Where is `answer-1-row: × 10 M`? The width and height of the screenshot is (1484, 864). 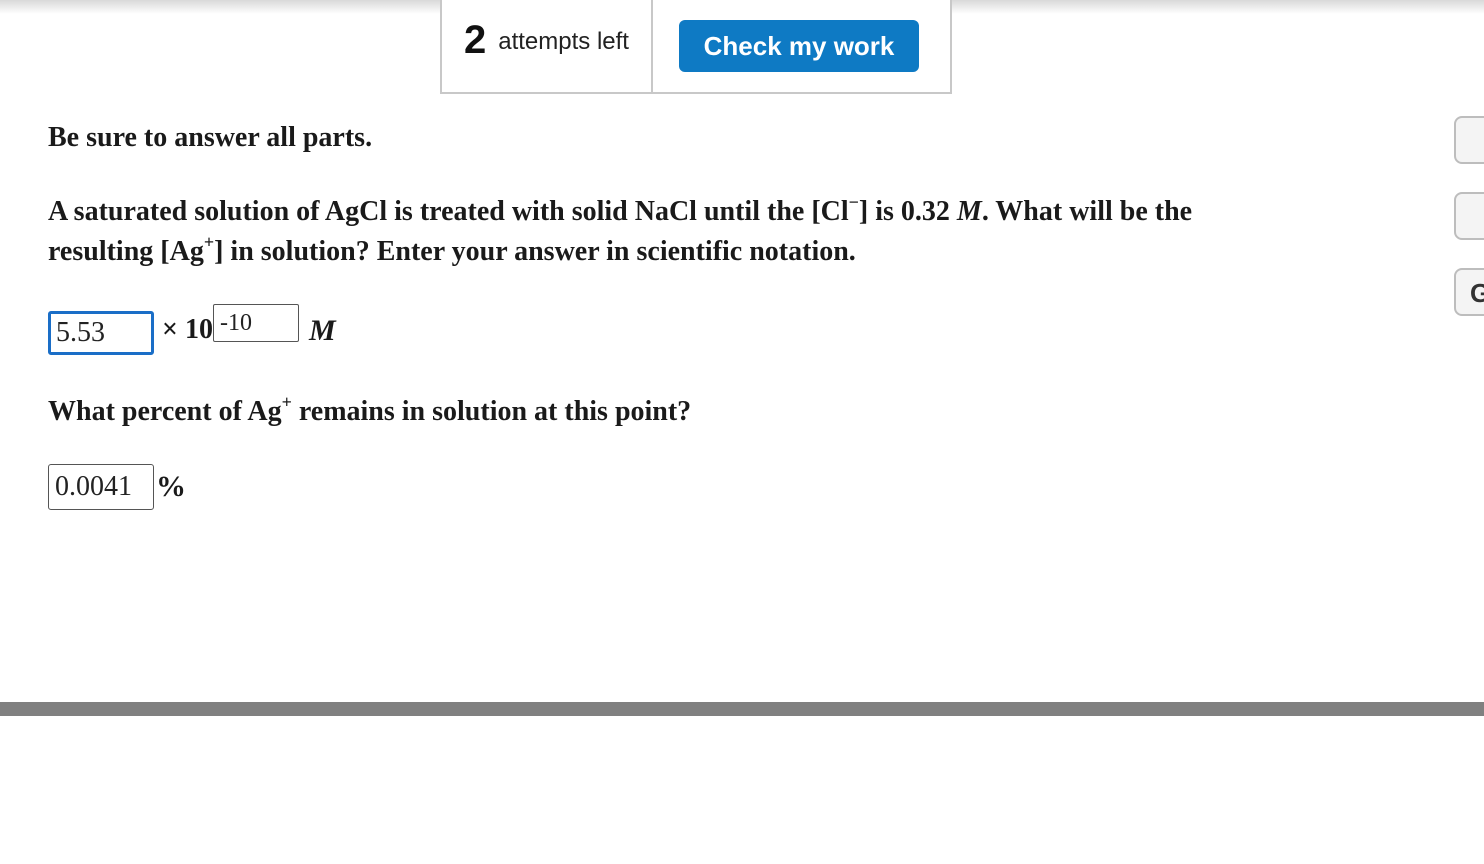 answer-1-row: × 10 M is located at coordinates (192, 329).